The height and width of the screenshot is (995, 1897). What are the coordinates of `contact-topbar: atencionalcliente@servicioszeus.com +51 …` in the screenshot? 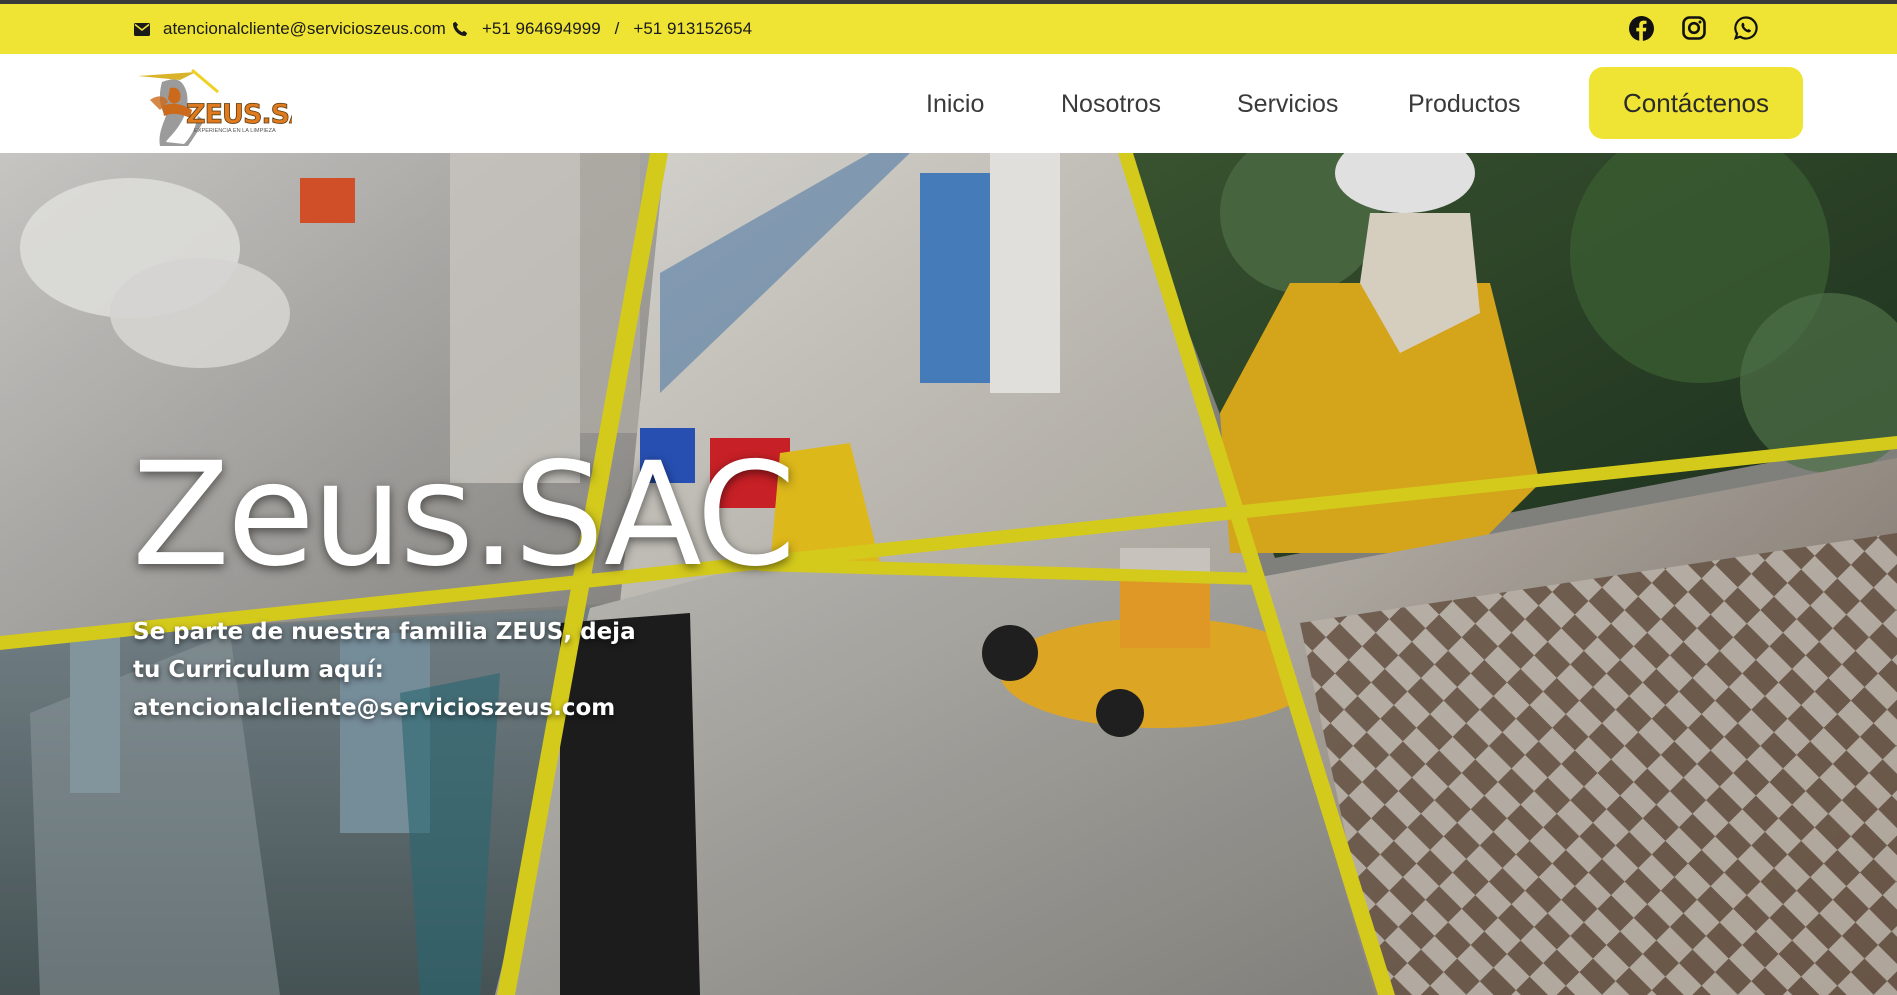 It's located at (948, 29).